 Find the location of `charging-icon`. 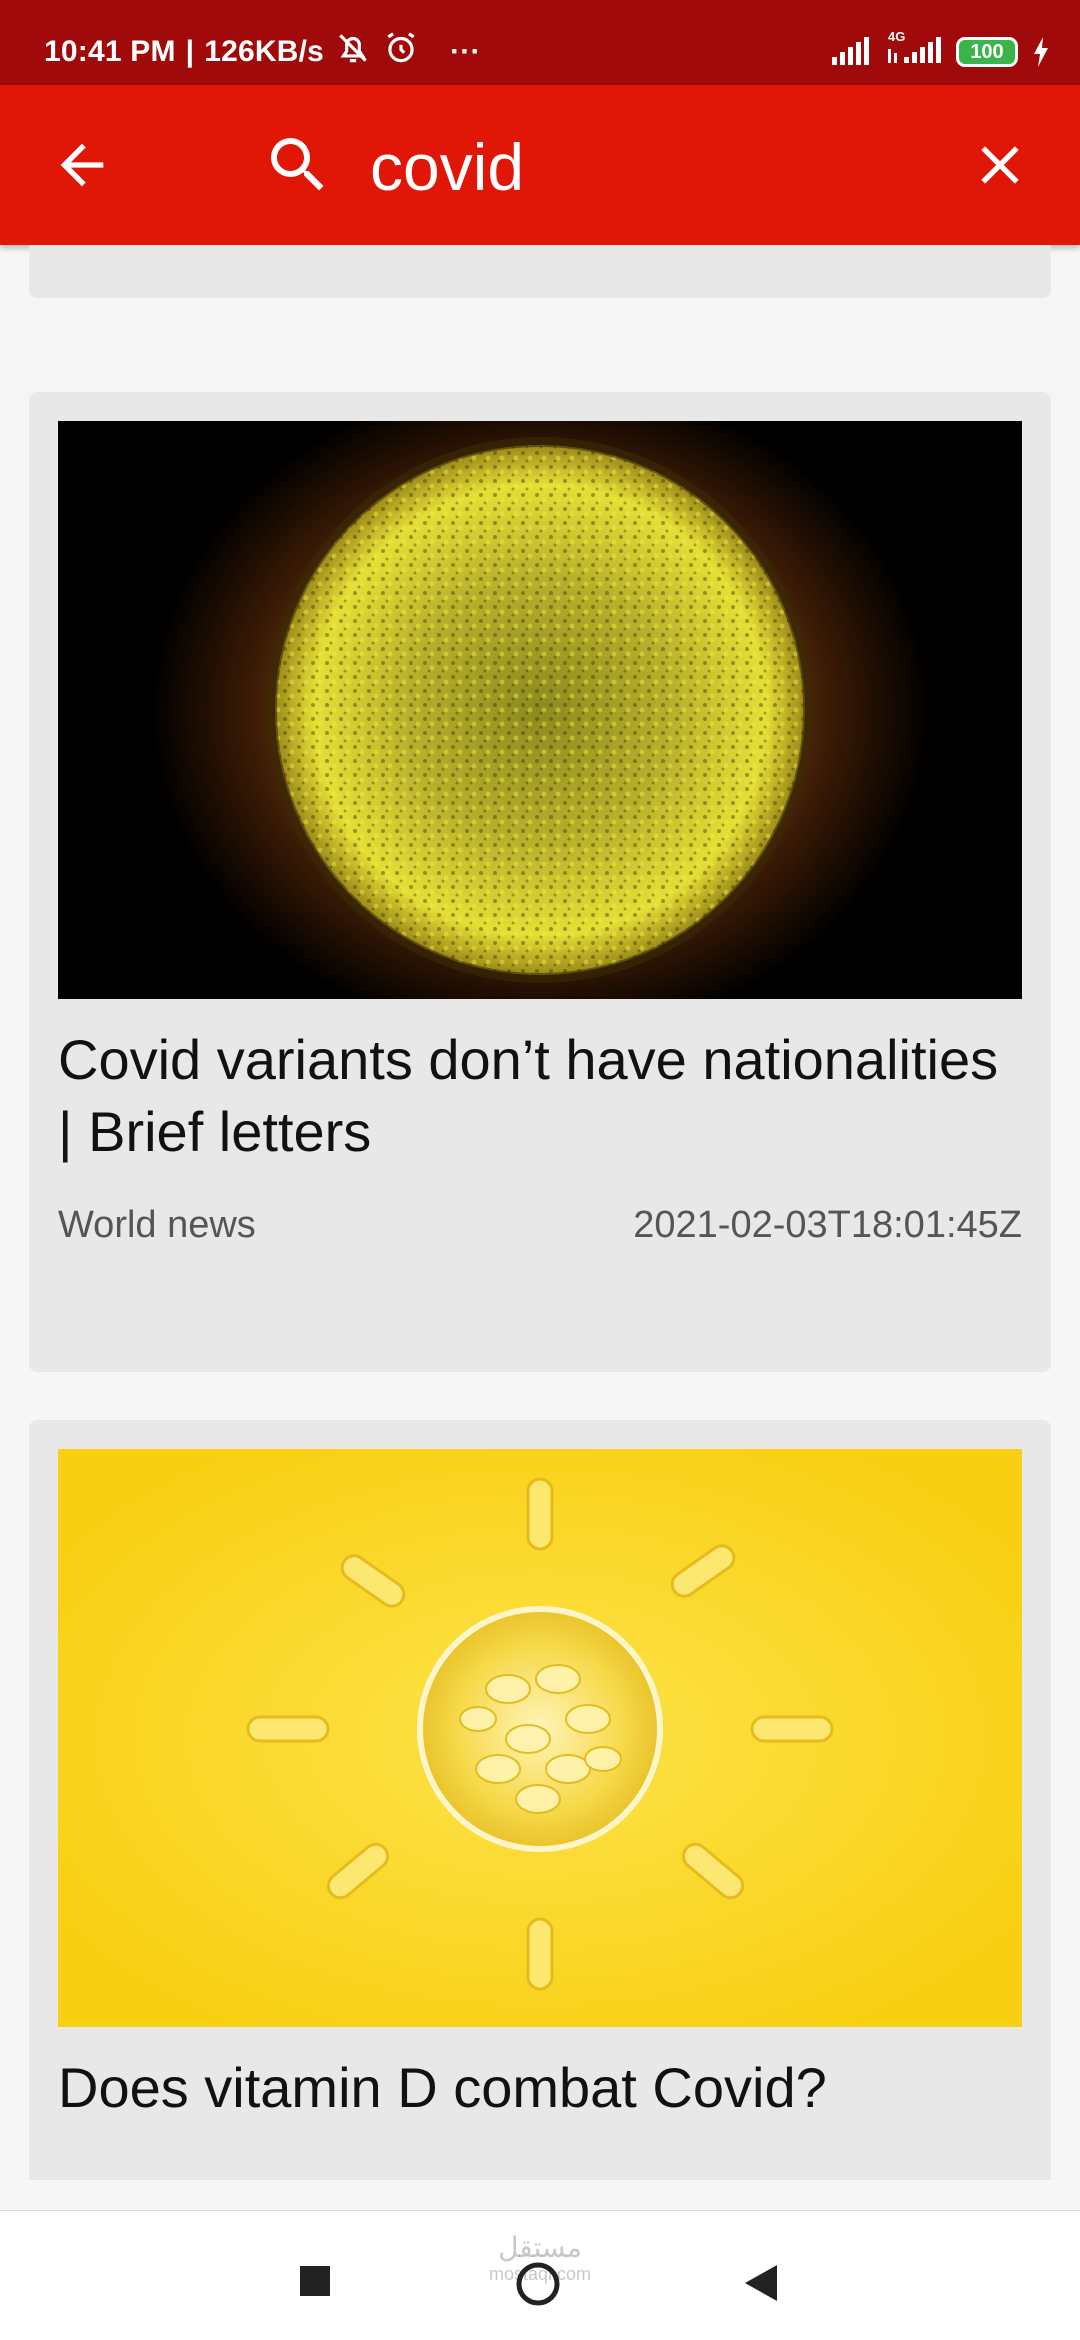

charging-icon is located at coordinates (1041, 52).